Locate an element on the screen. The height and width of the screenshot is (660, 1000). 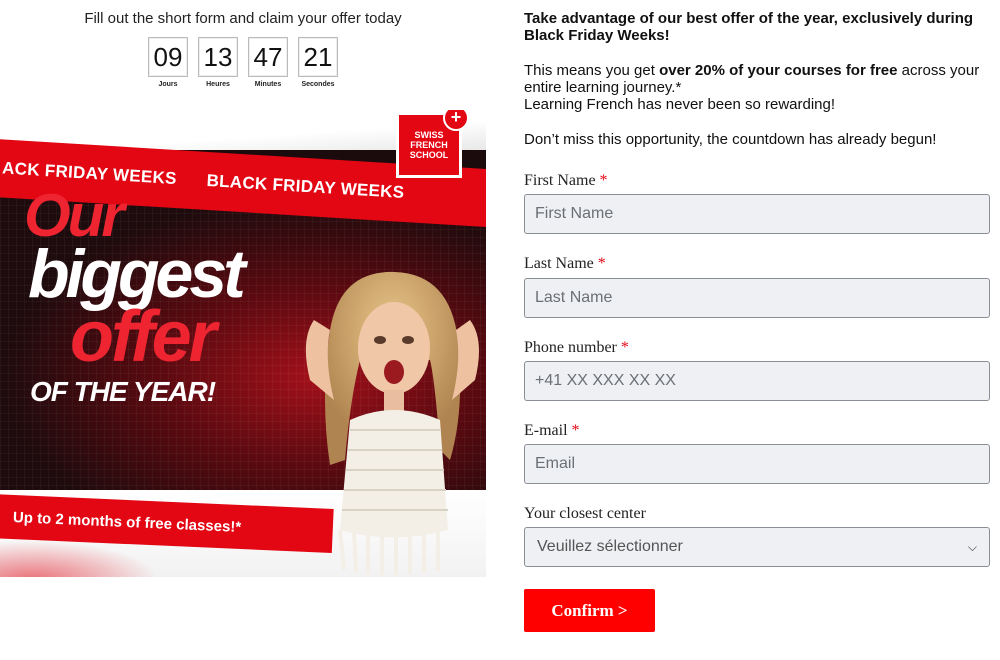
promo-body-bold: over 20% of your courses for free is located at coordinates (778, 70).